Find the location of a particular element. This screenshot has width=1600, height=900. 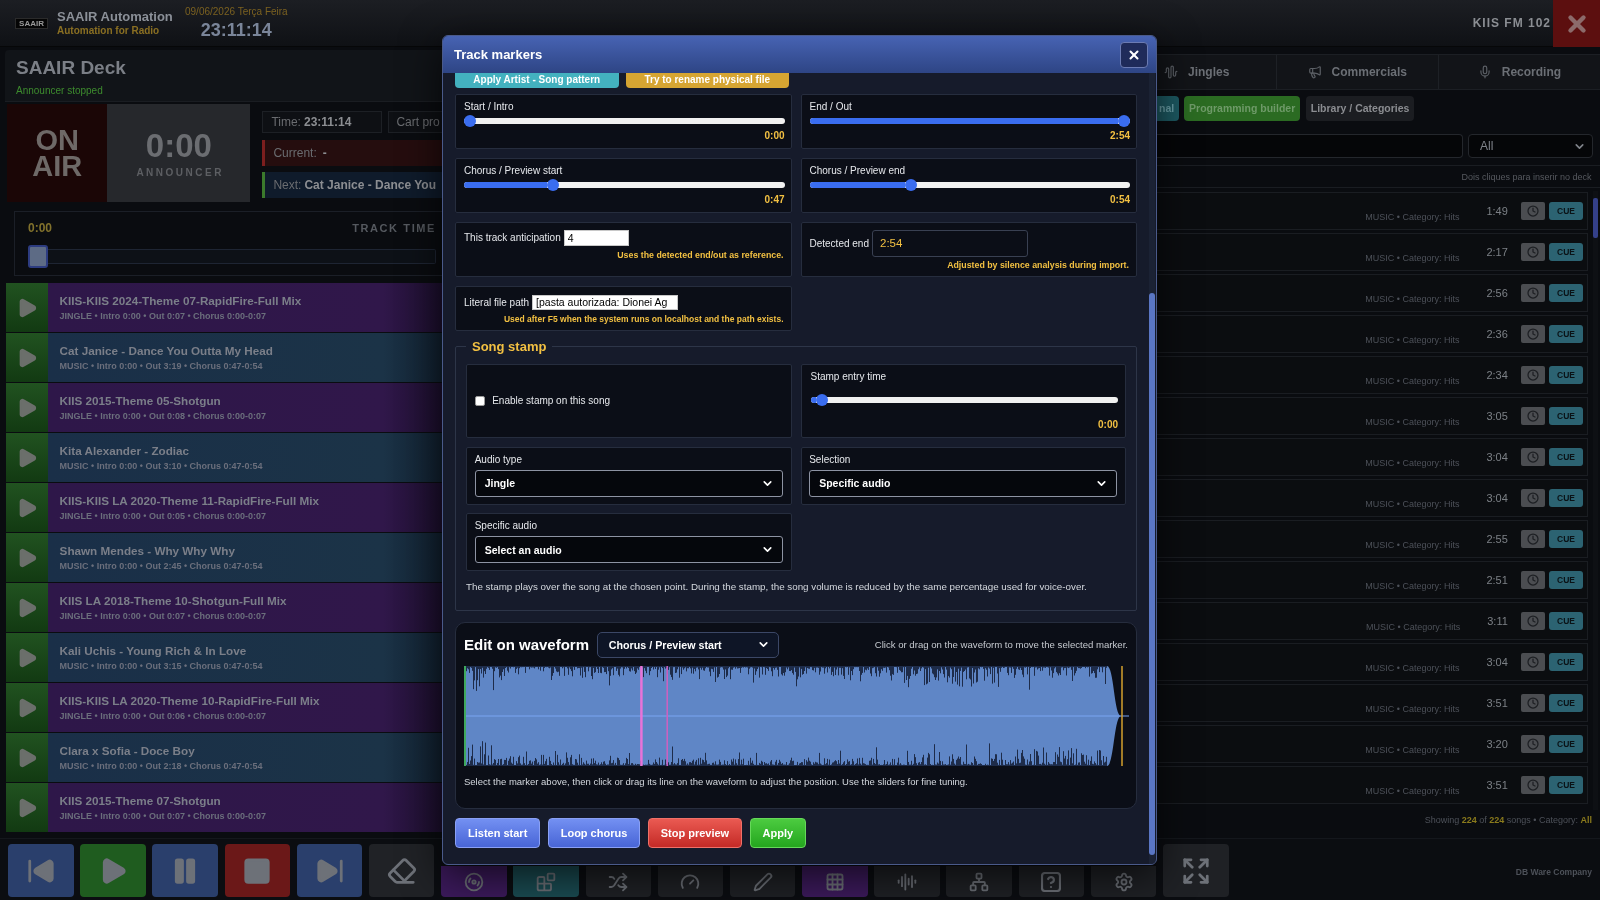

audio-bars-button is located at coordinates (907, 881).